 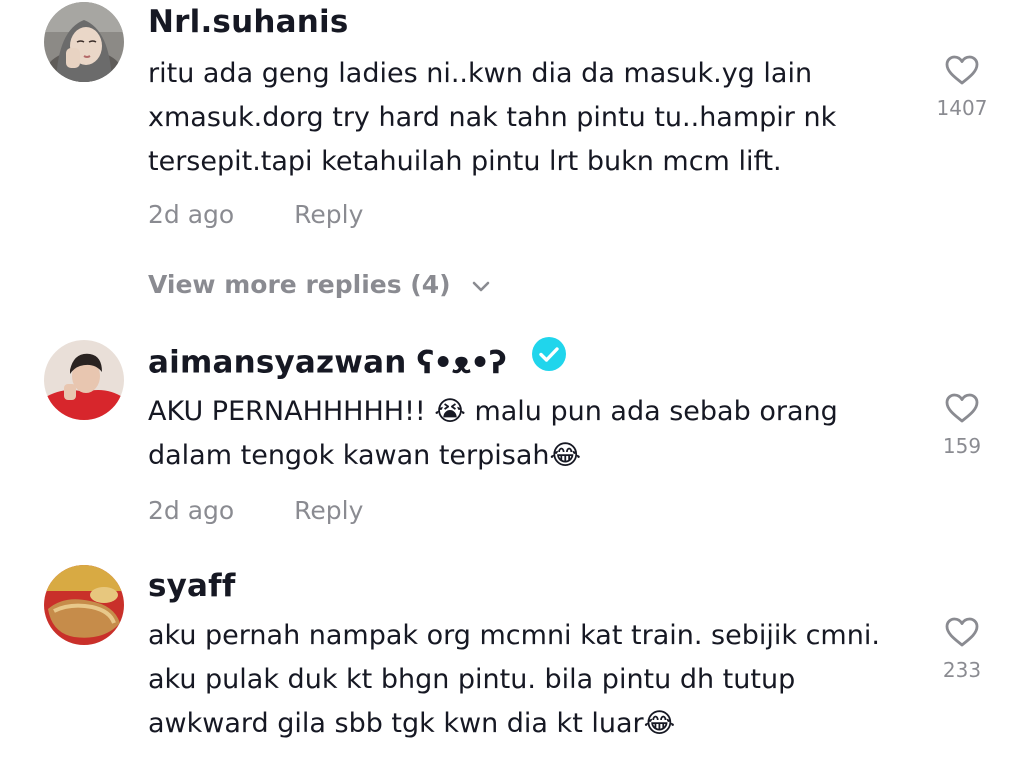 I want to click on username-text: aimansyazwan, so click(x=277, y=362).